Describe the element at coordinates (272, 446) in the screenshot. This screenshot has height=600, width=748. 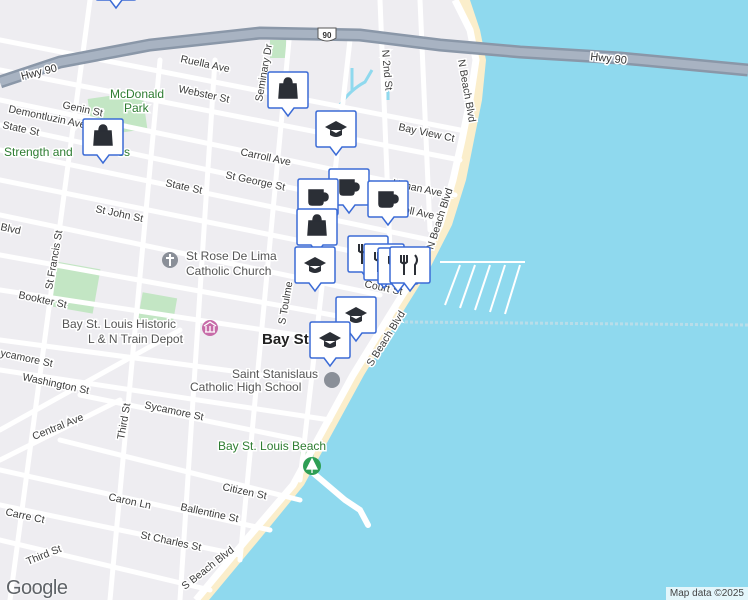
I see `poi-label: Bay St. Louis Beach` at that location.